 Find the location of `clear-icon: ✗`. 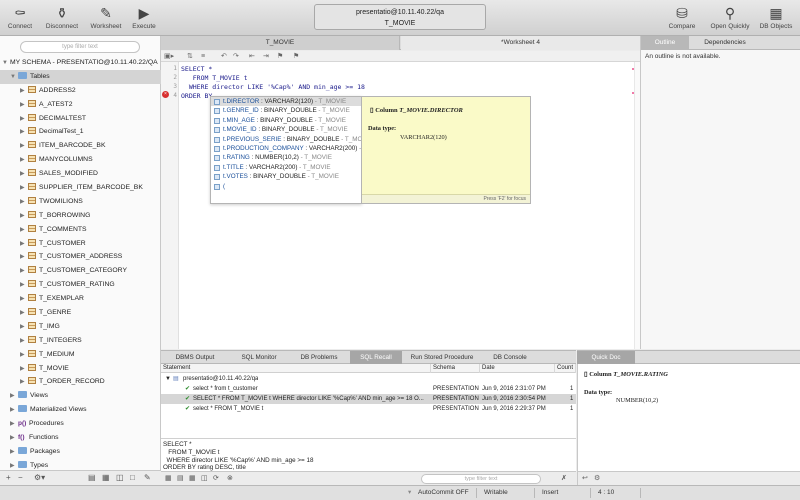

clear-icon: ✗ is located at coordinates (564, 478).